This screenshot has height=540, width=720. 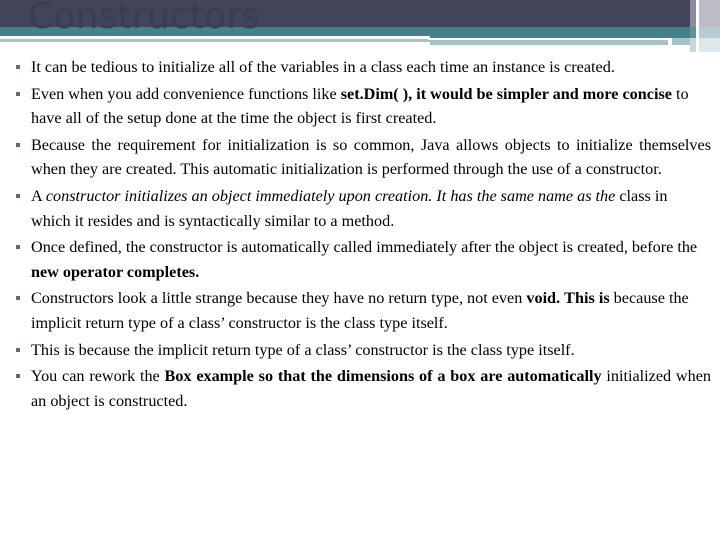 What do you see at coordinates (144, 18) in the screenshot?
I see `slide-title: Constructors` at bounding box center [144, 18].